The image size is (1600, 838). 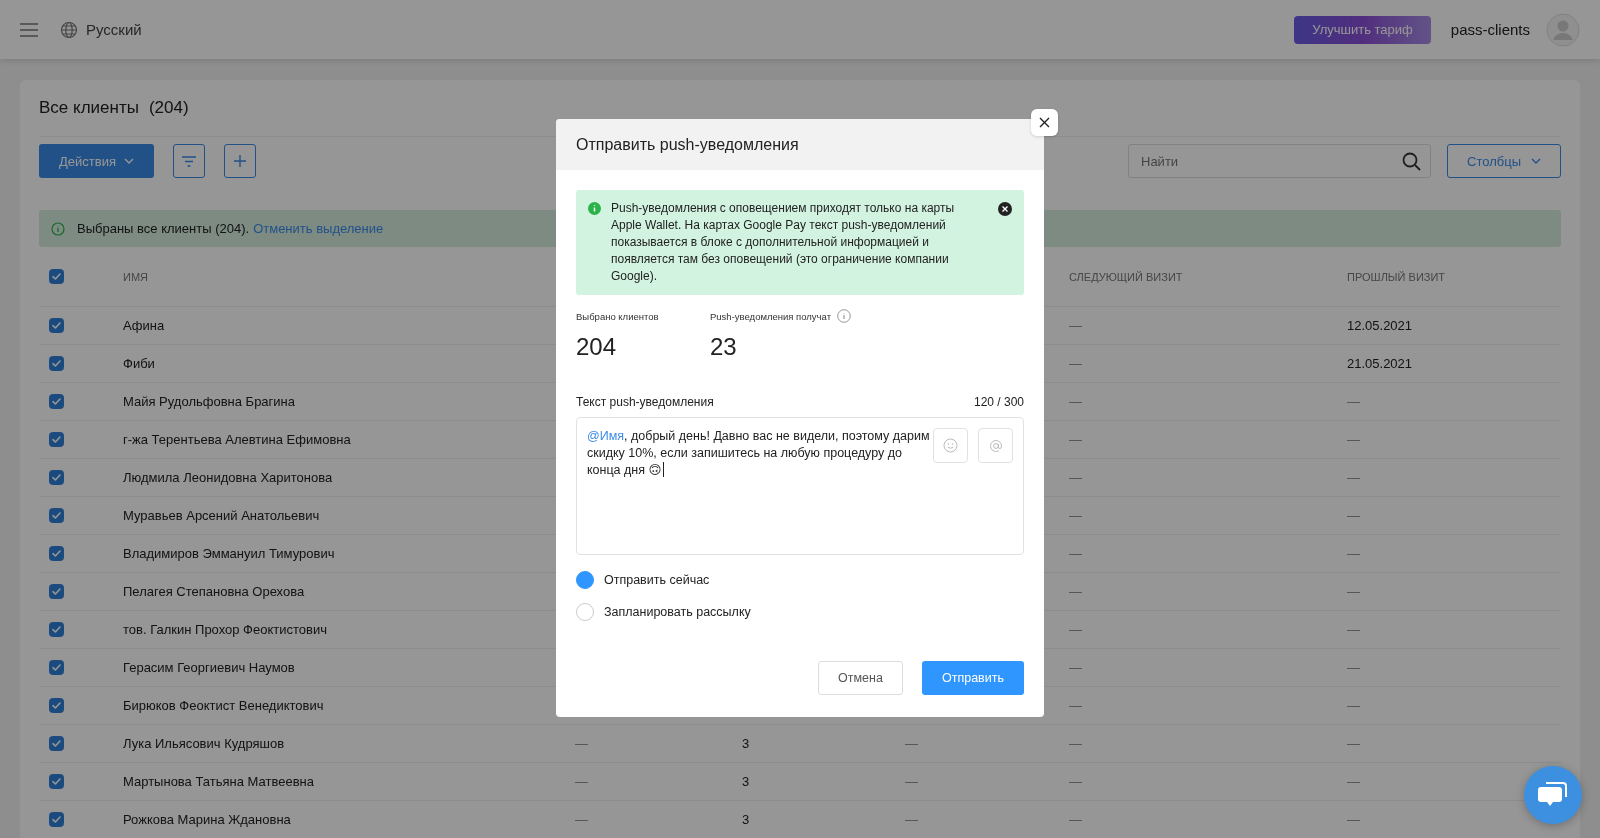 What do you see at coordinates (29, 29) in the screenshot?
I see `menu-icon` at bounding box center [29, 29].